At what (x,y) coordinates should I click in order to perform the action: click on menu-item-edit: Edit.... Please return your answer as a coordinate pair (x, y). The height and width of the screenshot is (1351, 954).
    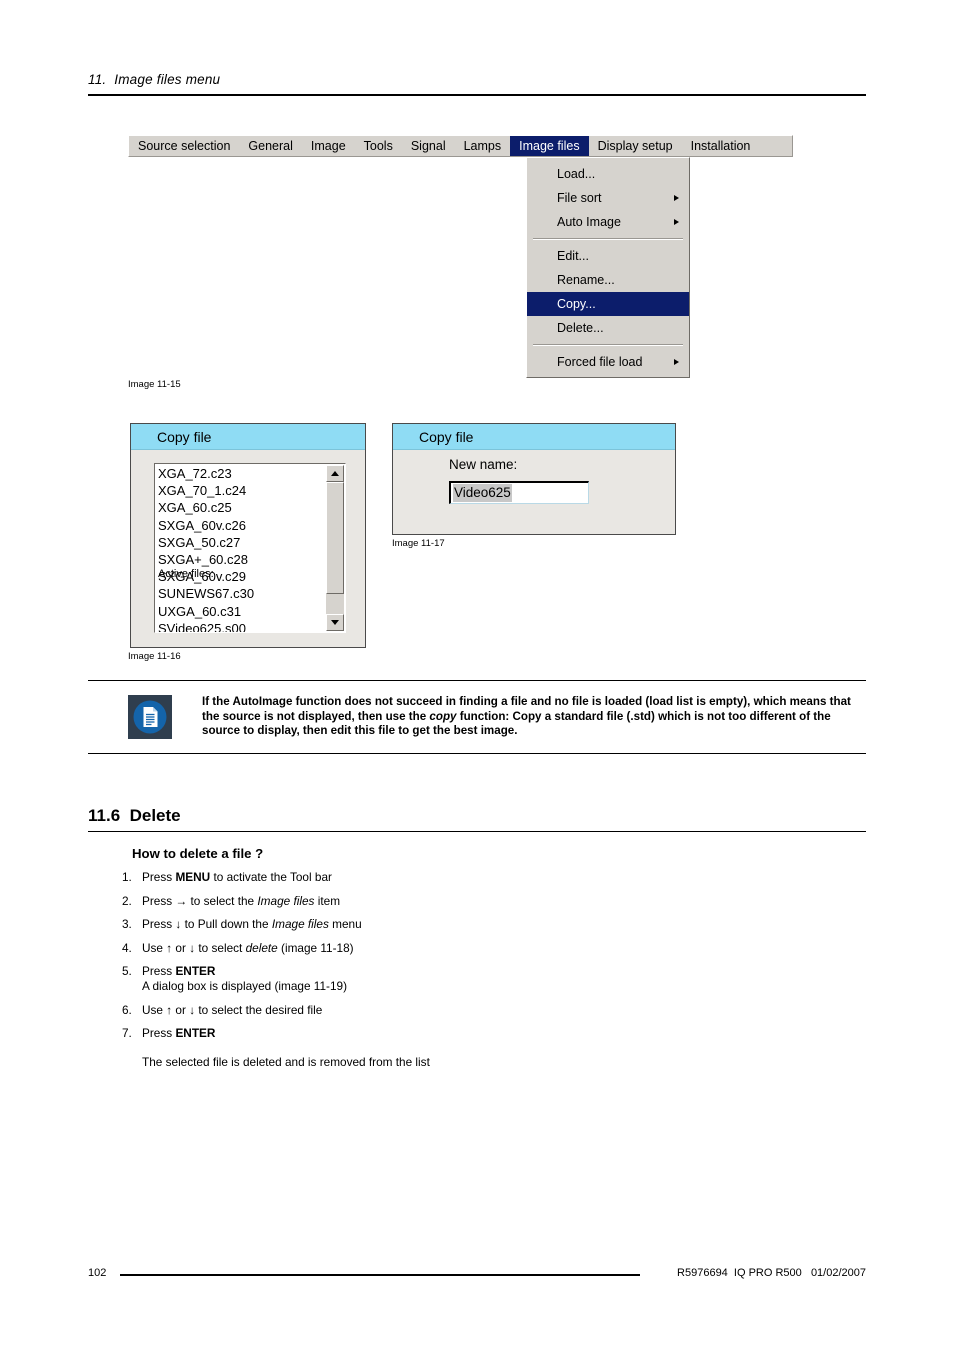
    Looking at the image, I should click on (608, 256).